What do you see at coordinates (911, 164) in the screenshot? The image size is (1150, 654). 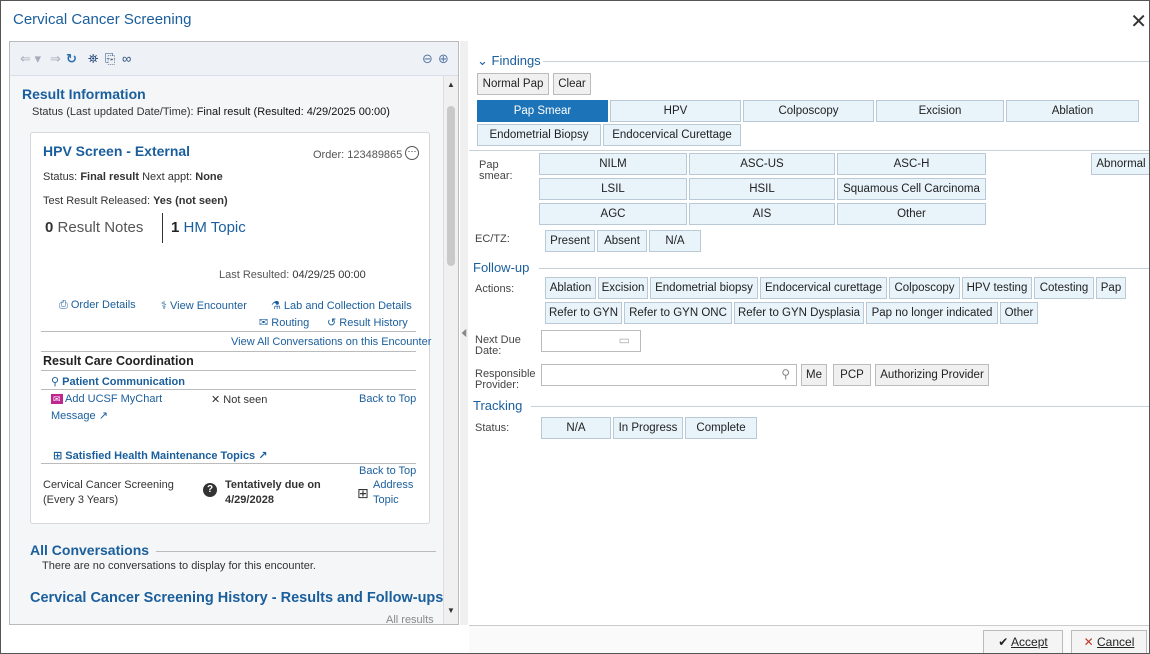 I see `pap-option-asc-h: ASC-H` at bounding box center [911, 164].